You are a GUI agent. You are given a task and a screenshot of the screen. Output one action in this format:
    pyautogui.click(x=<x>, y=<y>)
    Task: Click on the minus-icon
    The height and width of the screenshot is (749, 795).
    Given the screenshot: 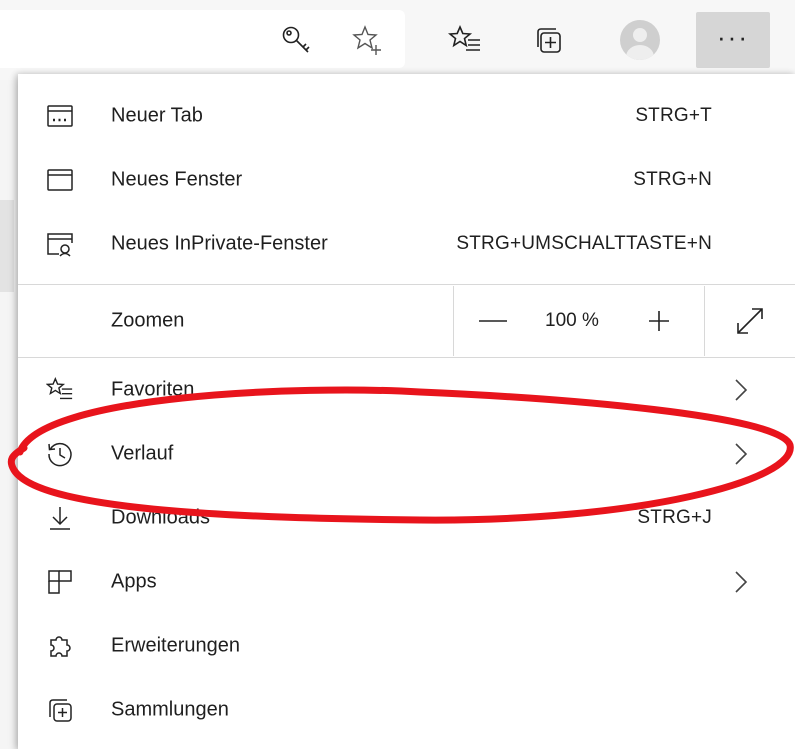 What is the action you would take?
    pyautogui.click(x=493, y=321)
    